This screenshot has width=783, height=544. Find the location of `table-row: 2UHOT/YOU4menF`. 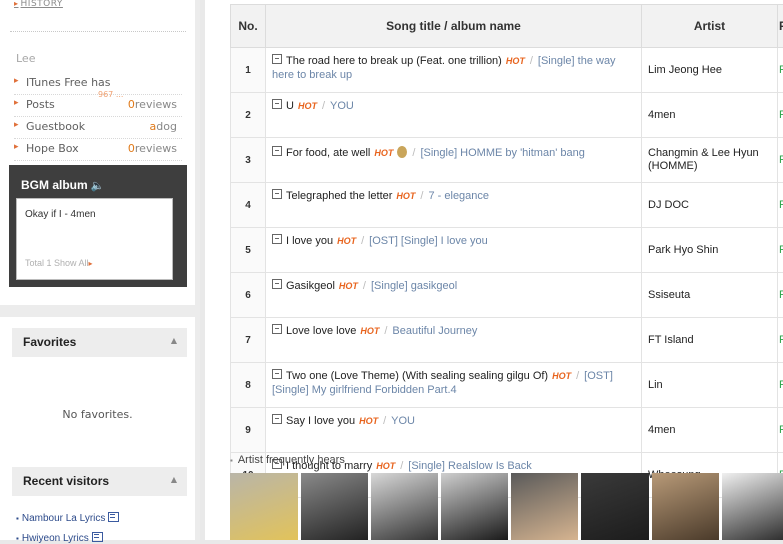

table-row: 2UHOT/YOU4menF is located at coordinates (507, 115).